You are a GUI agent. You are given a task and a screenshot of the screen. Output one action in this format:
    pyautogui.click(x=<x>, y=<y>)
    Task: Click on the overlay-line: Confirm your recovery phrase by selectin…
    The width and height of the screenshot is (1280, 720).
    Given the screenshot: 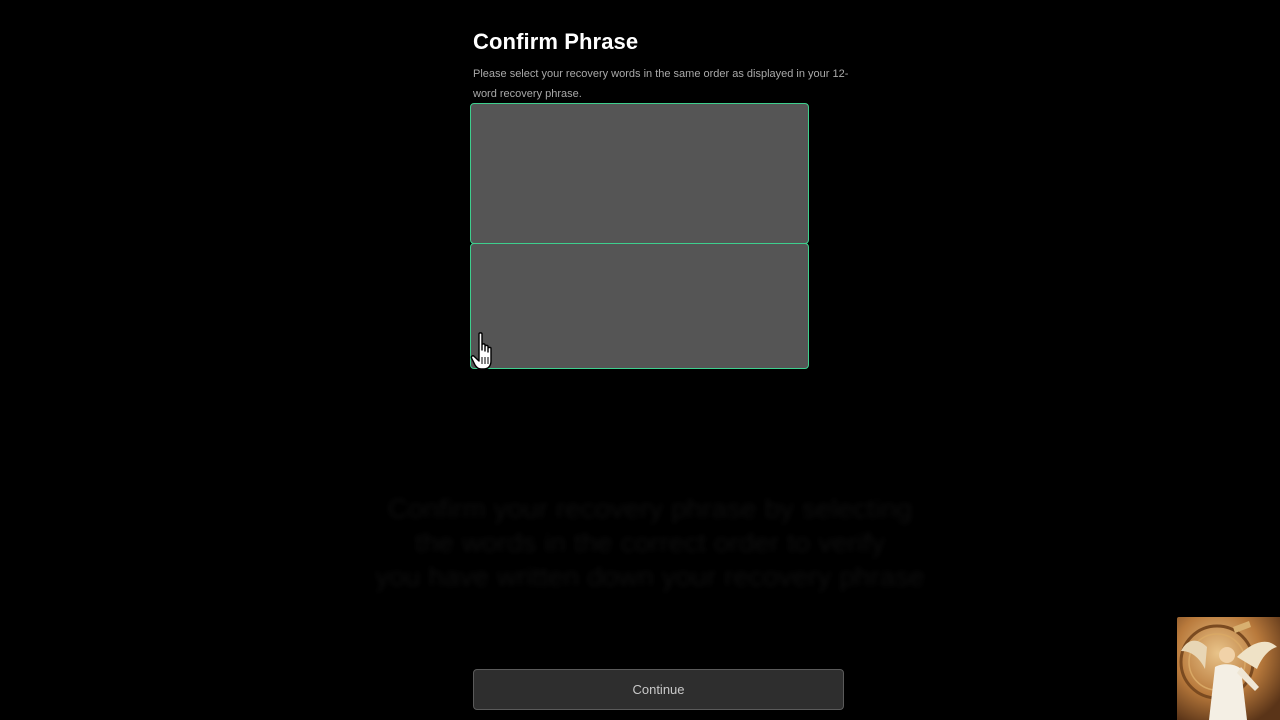 What is the action you would take?
    pyautogui.click(x=650, y=508)
    